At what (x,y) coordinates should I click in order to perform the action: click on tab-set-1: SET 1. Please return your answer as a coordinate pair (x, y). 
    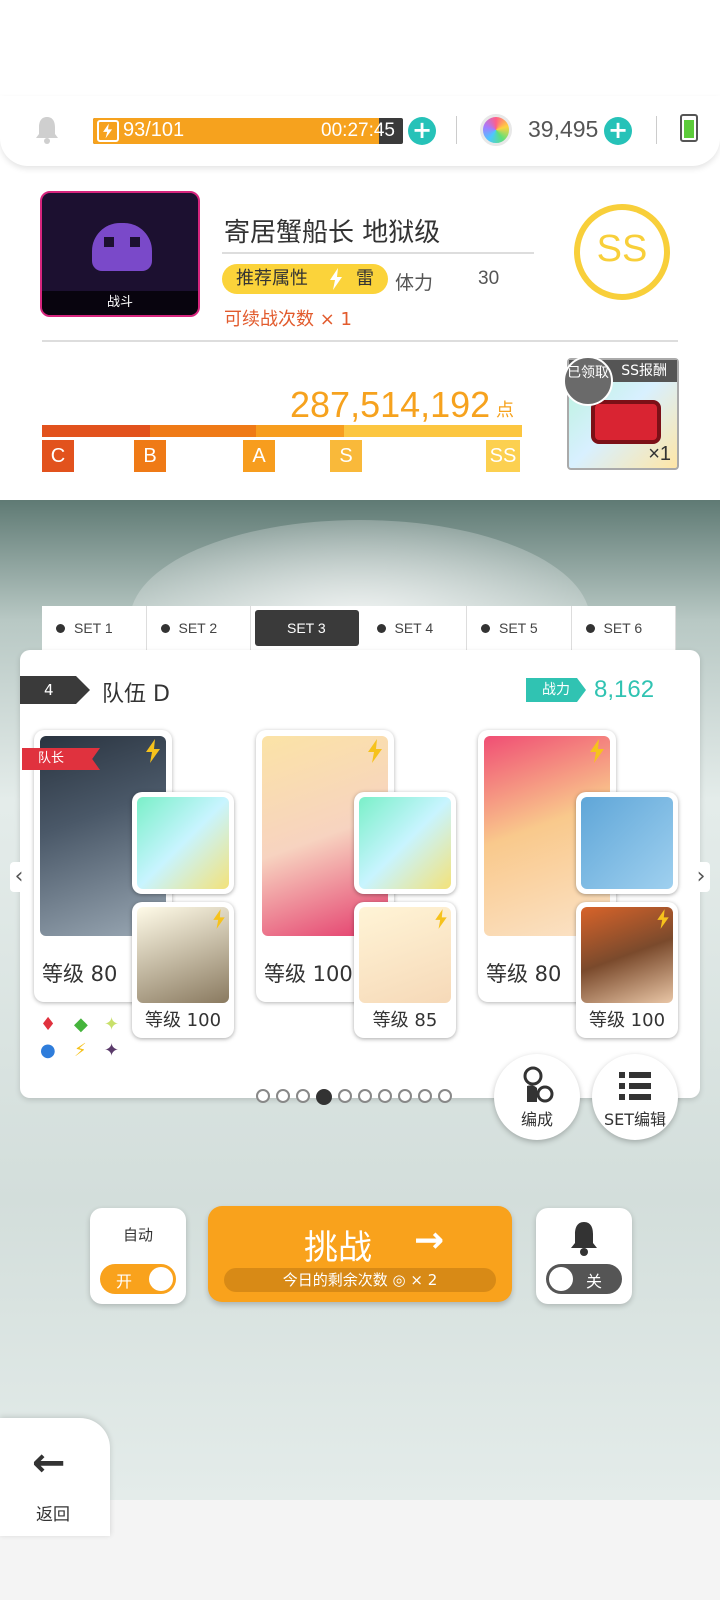
    Looking at the image, I should click on (94, 628).